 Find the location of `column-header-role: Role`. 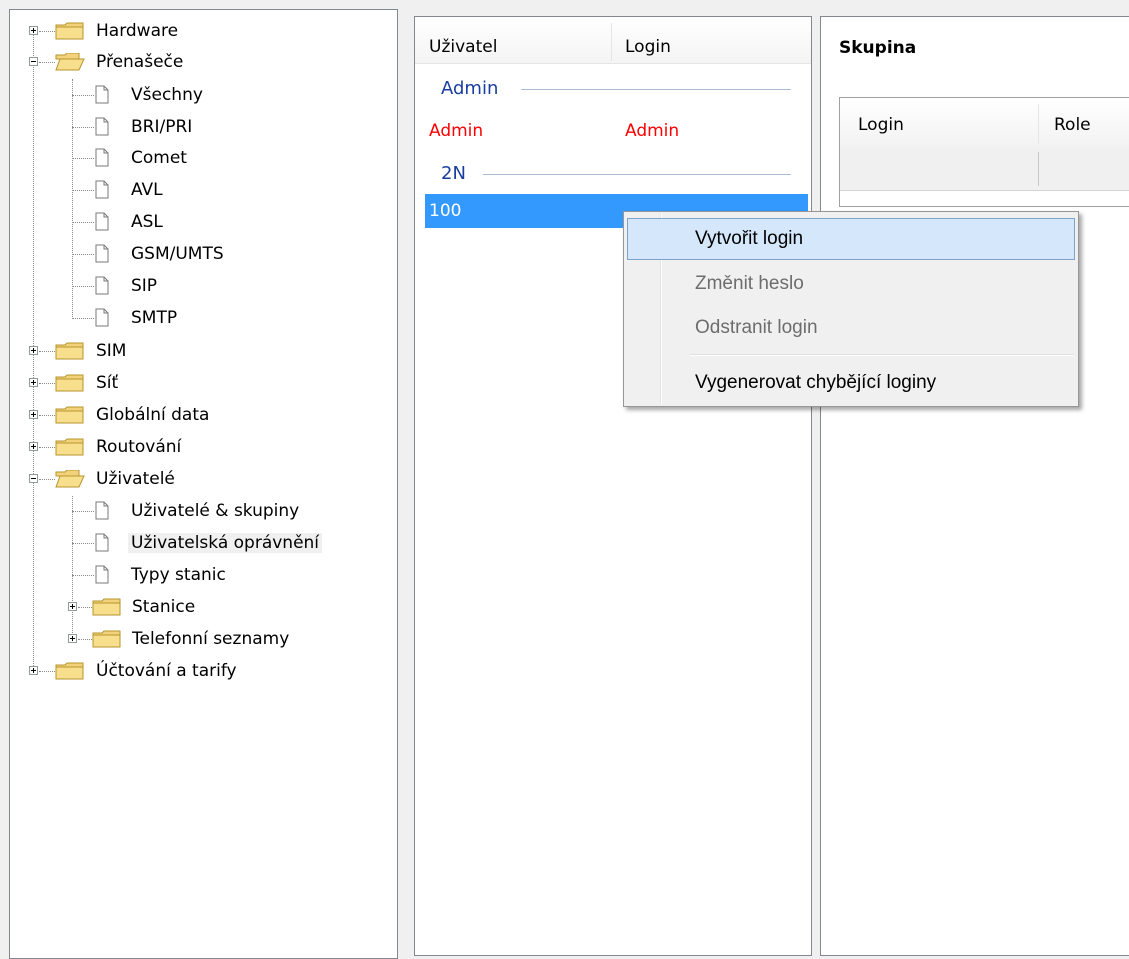

column-header-role: Role is located at coordinates (1072, 125).